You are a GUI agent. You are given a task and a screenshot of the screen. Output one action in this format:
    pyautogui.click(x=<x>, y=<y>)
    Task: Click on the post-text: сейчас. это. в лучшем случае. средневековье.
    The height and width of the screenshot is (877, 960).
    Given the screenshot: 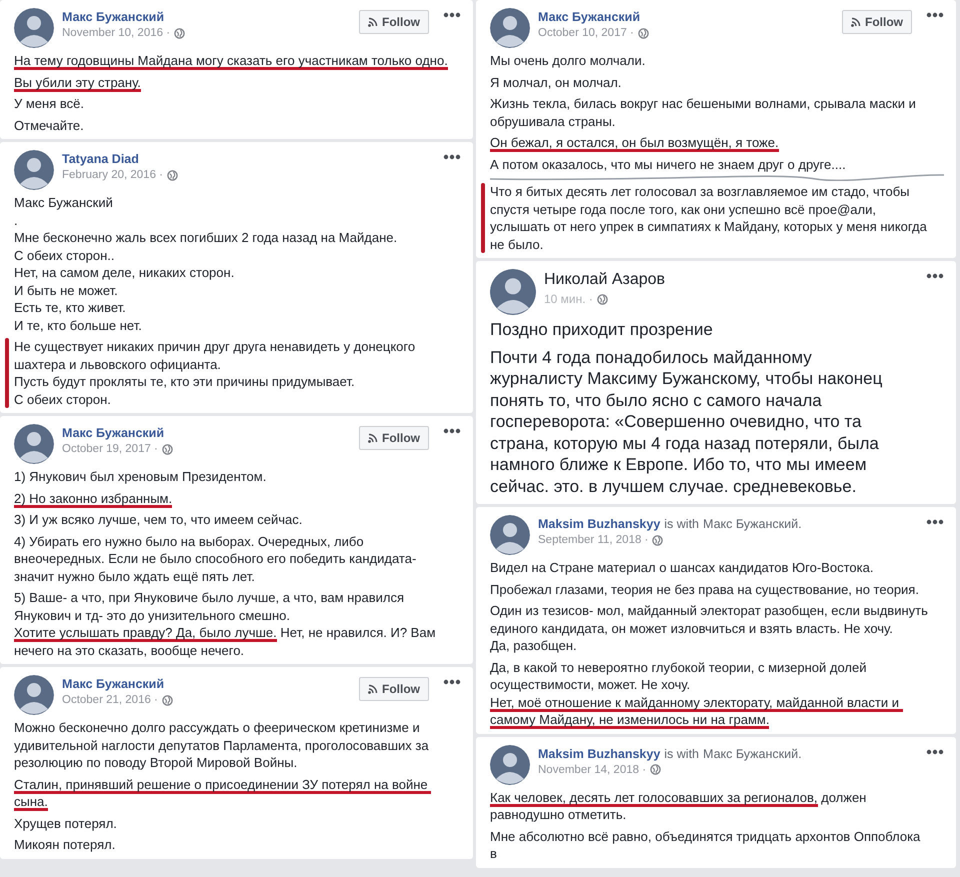 What is the action you would take?
    pyautogui.click(x=674, y=486)
    